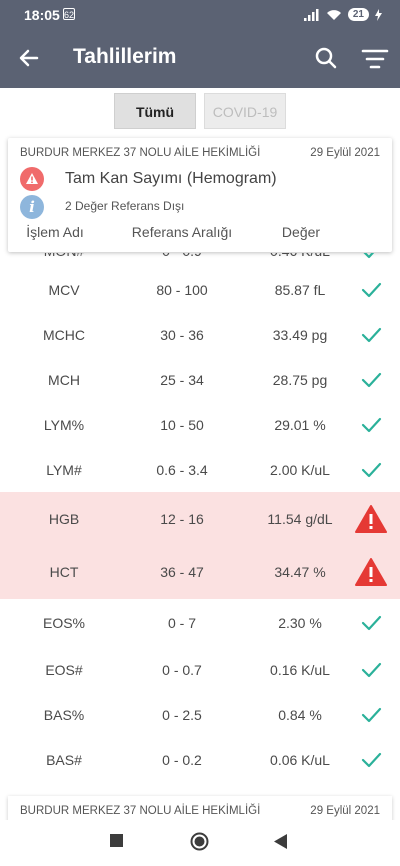 Image resolution: width=400 pixels, height=866 pixels. What do you see at coordinates (155, 111) in the screenshot?
I see `tab-all: Tümü` at bounding box center [155, 111].